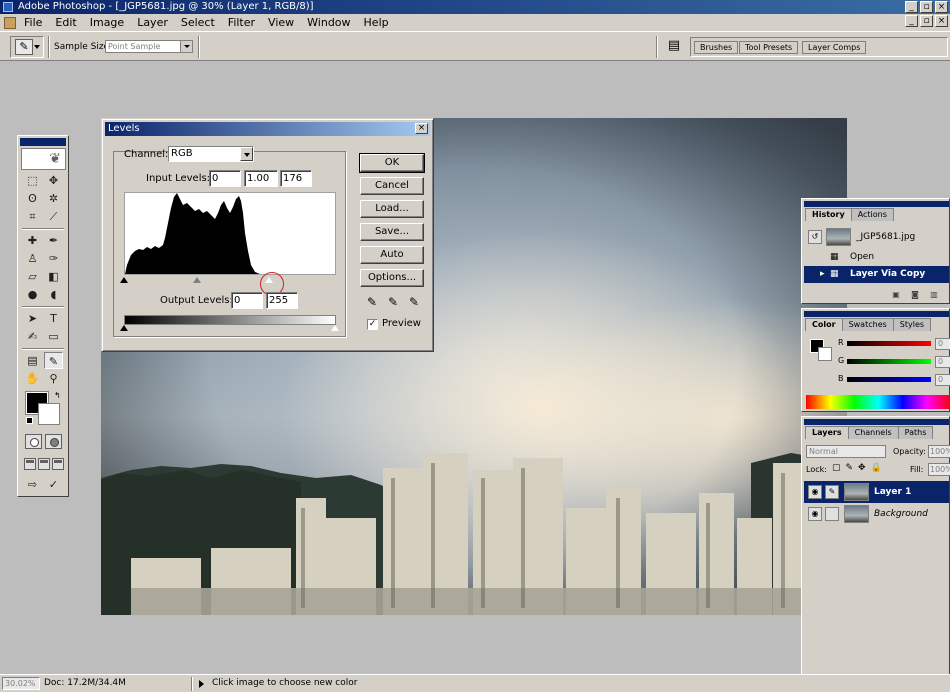 Image resolution: width=950 pixels, height=692 pixels. What do you see at coordinates (942, 362) in the screenshot?
I see `green-value-field: 0` at bounding box center [942, 362].